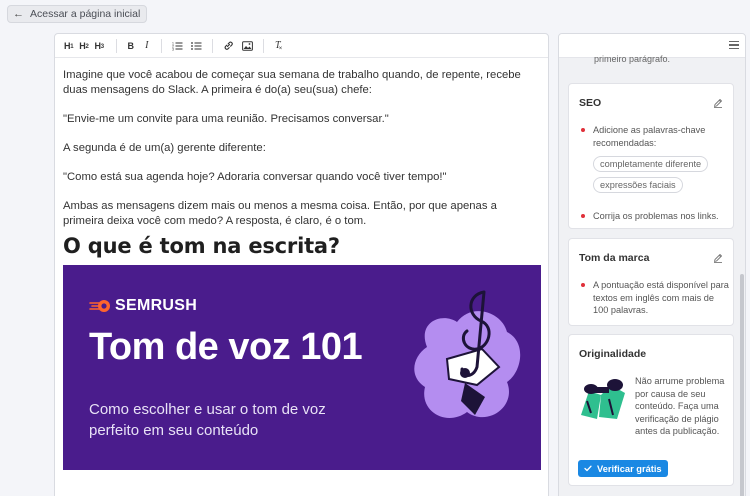  I want to click on seo-item-links: Corrija os problemas nos links., so click(656, 216).